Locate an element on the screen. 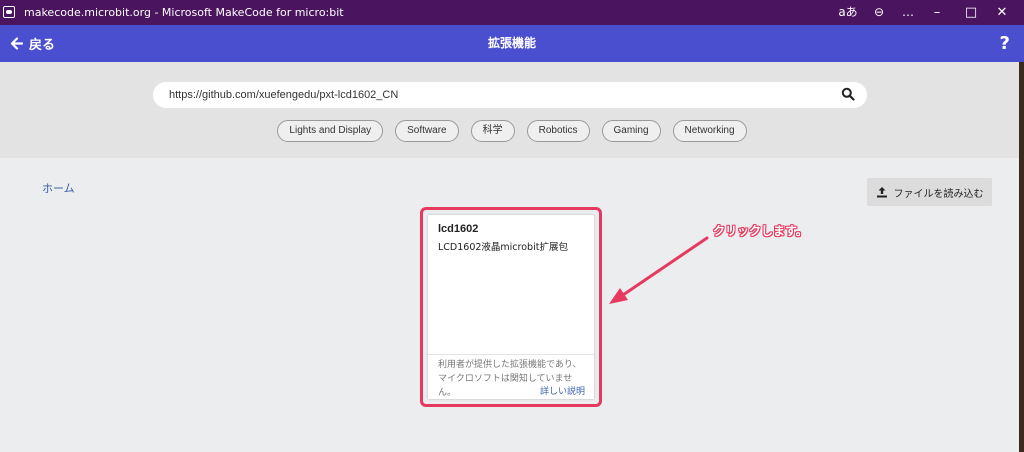  search-box is located at coordinates (510, 95).